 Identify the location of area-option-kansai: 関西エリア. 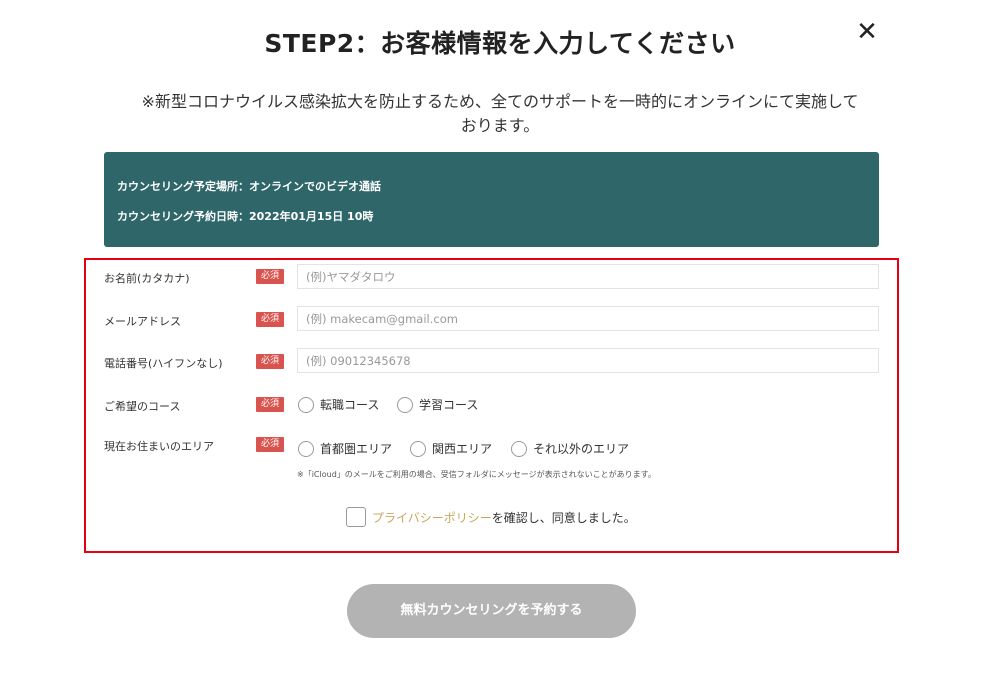
(451, 448).